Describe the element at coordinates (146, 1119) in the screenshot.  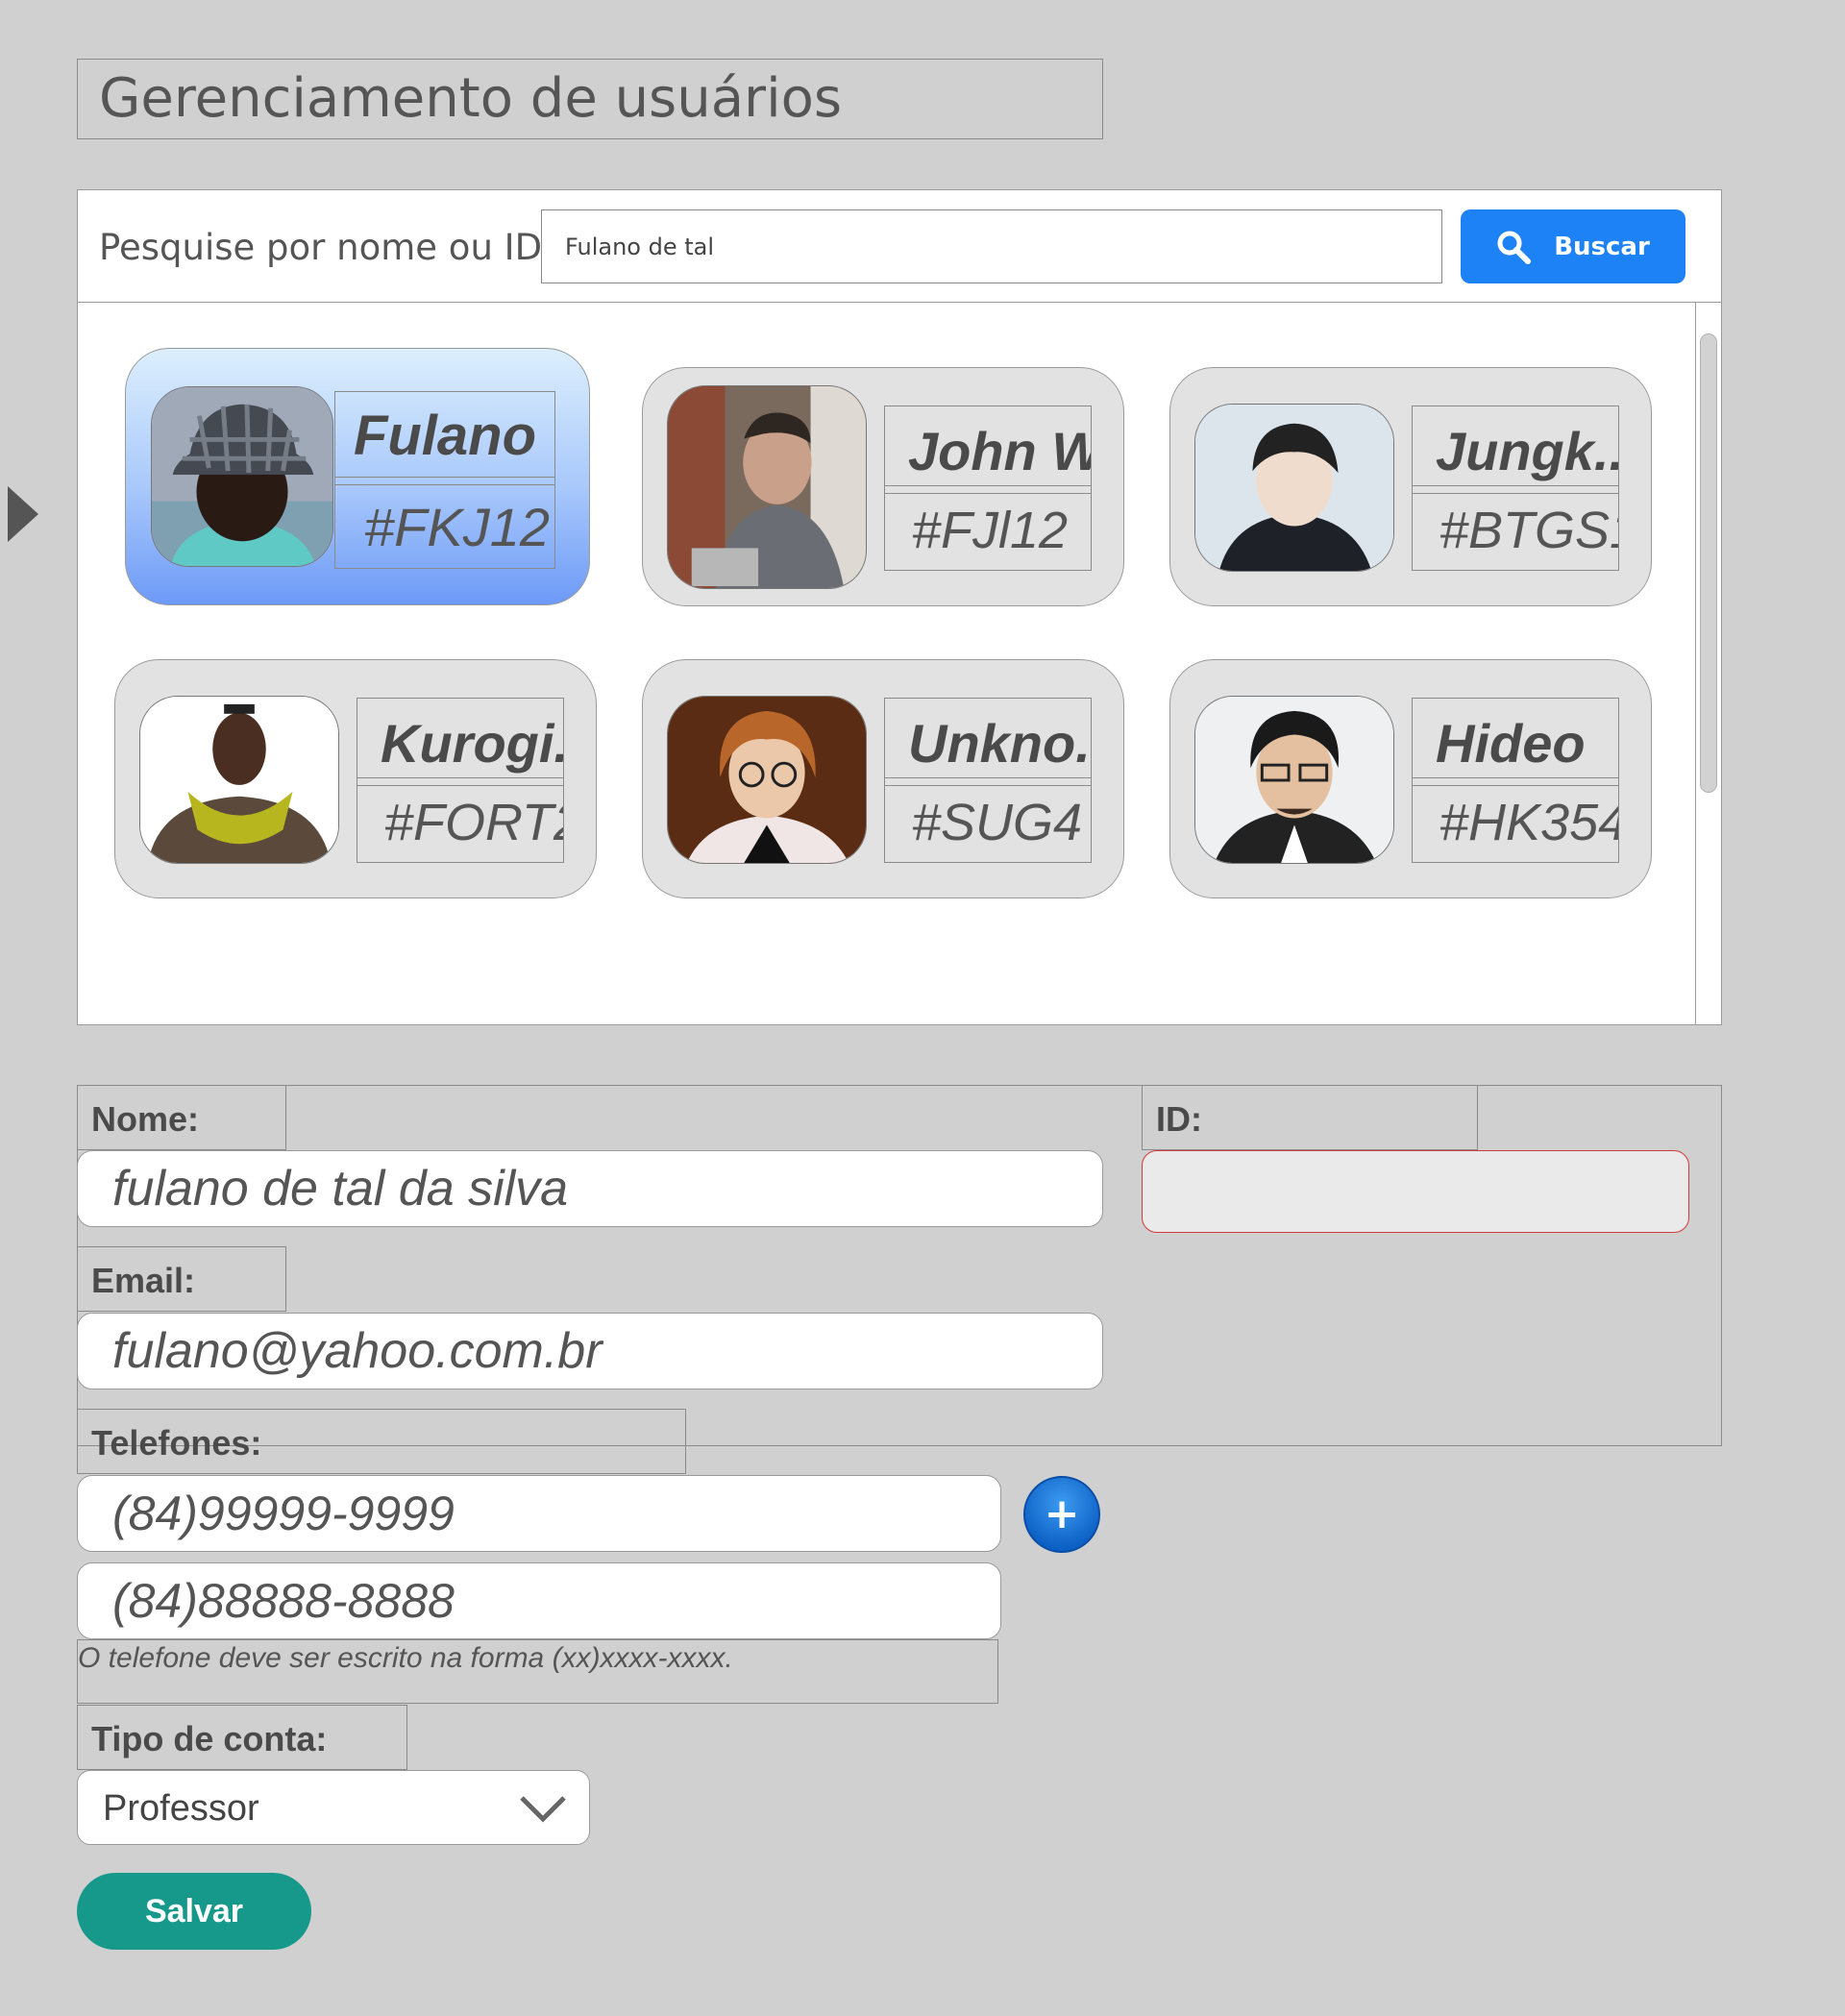
I see `name-label: Nome:` at that location.